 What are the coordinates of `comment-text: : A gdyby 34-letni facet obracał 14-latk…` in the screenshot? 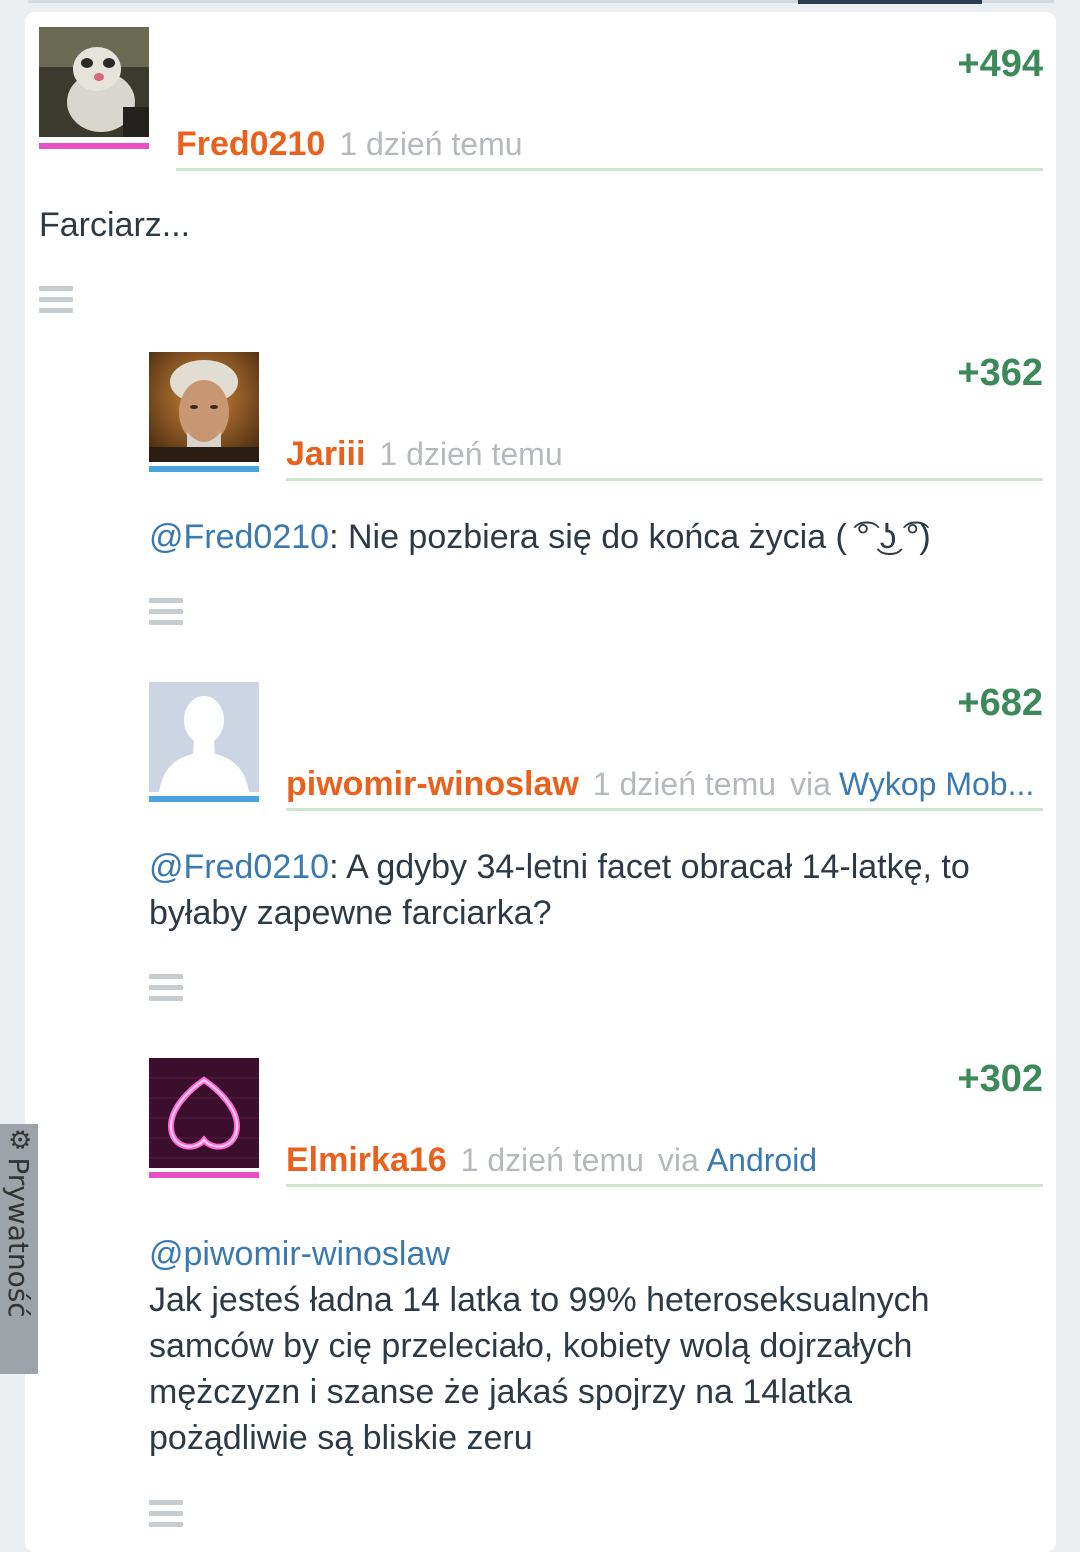 It's located at (649, 867).